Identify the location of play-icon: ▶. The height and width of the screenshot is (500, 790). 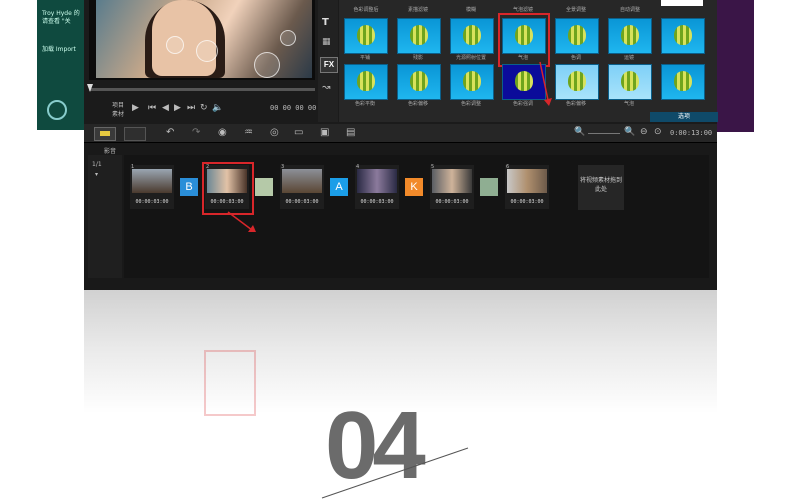
(135, 108).